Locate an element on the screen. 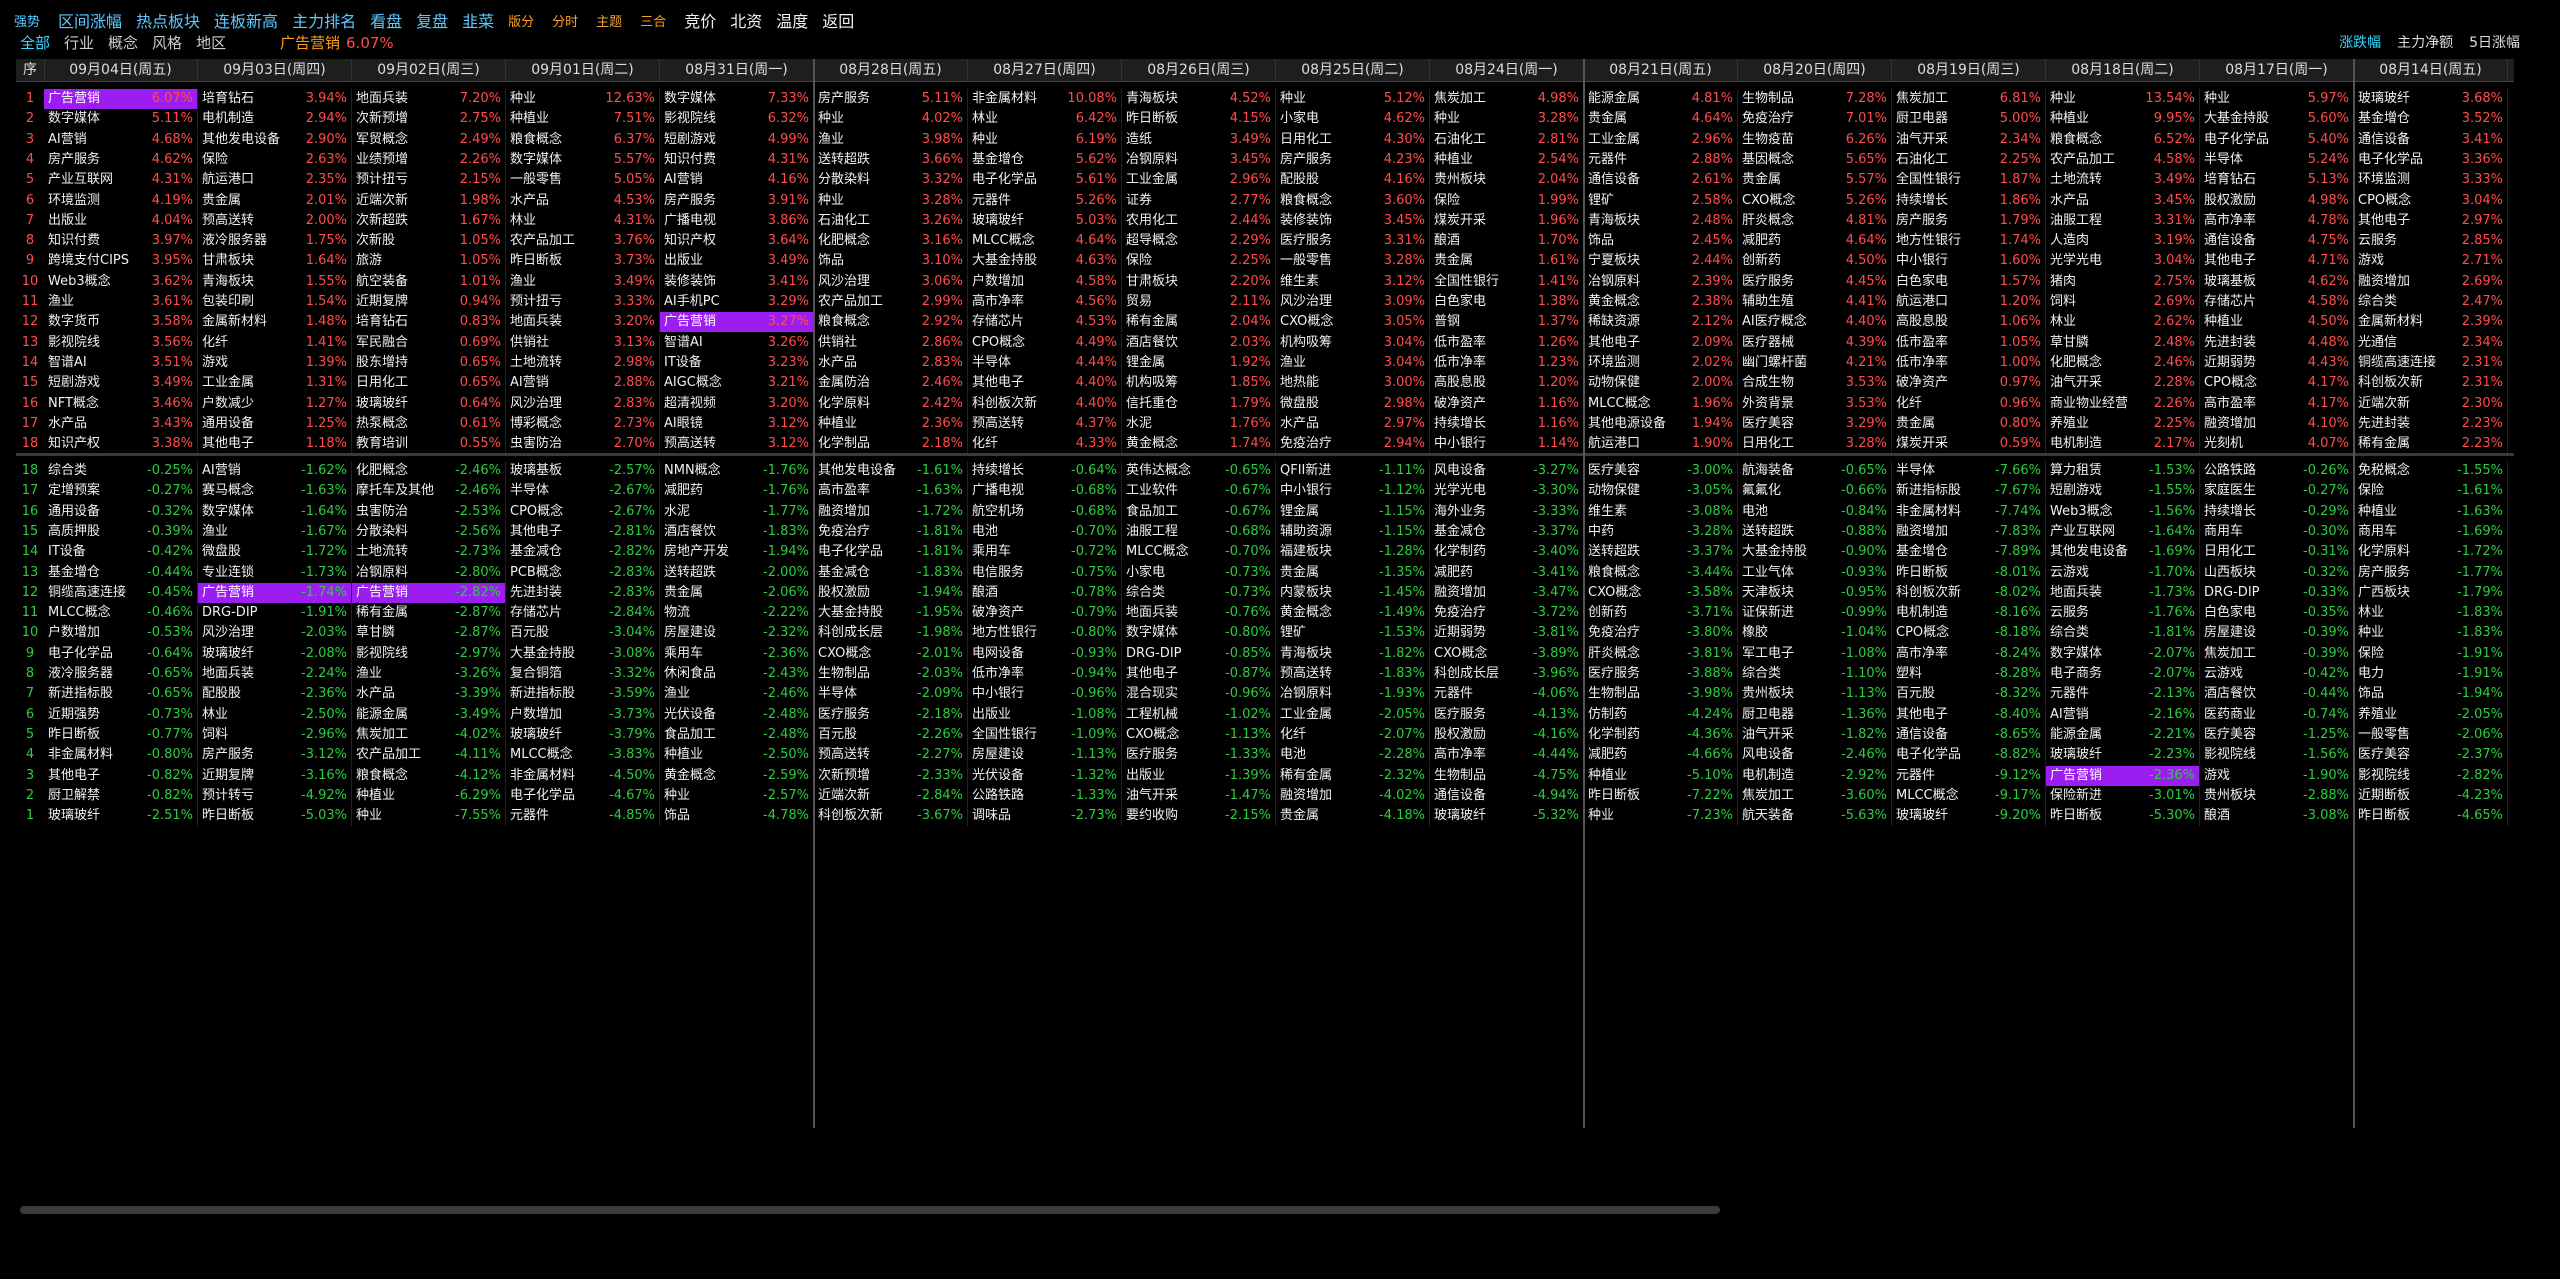  sector-cell: 稀有金属 2.04% is located at coordinates (1199, 322).